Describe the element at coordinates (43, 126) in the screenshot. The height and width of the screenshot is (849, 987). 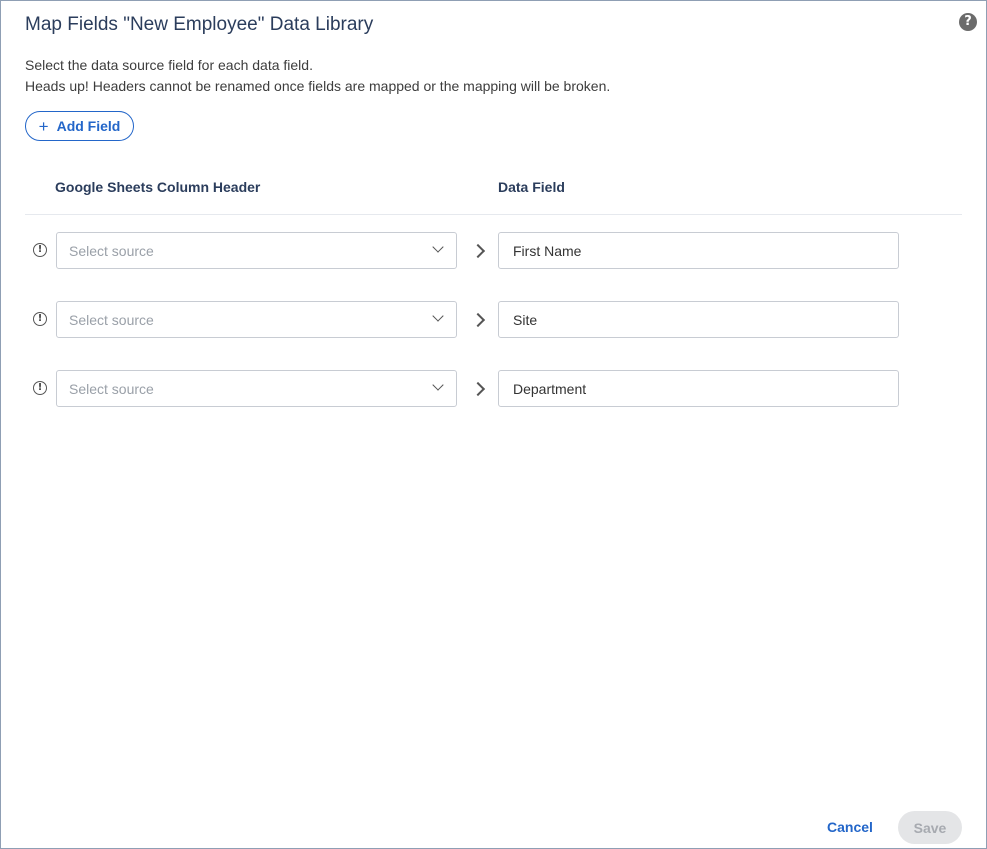
I see `plus-icon: +` at that location.